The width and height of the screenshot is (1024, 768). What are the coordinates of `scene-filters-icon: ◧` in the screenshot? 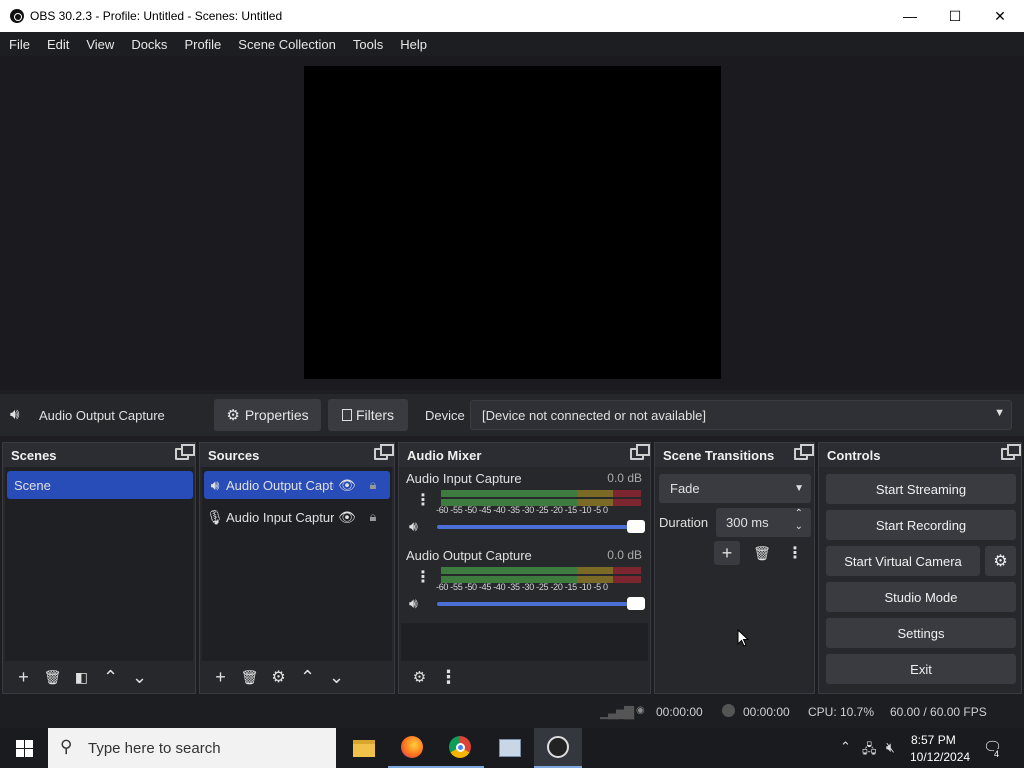 It's located at (81, 677).